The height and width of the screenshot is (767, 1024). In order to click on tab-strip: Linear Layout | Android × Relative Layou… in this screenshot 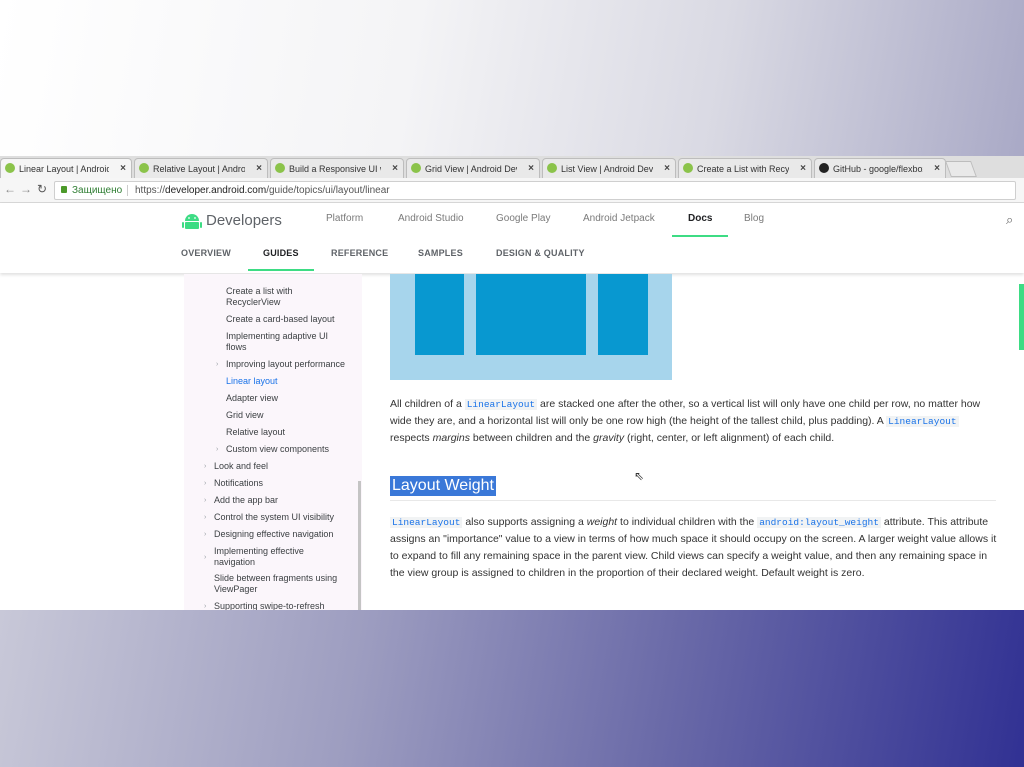, I will do `click(512, 167)`.